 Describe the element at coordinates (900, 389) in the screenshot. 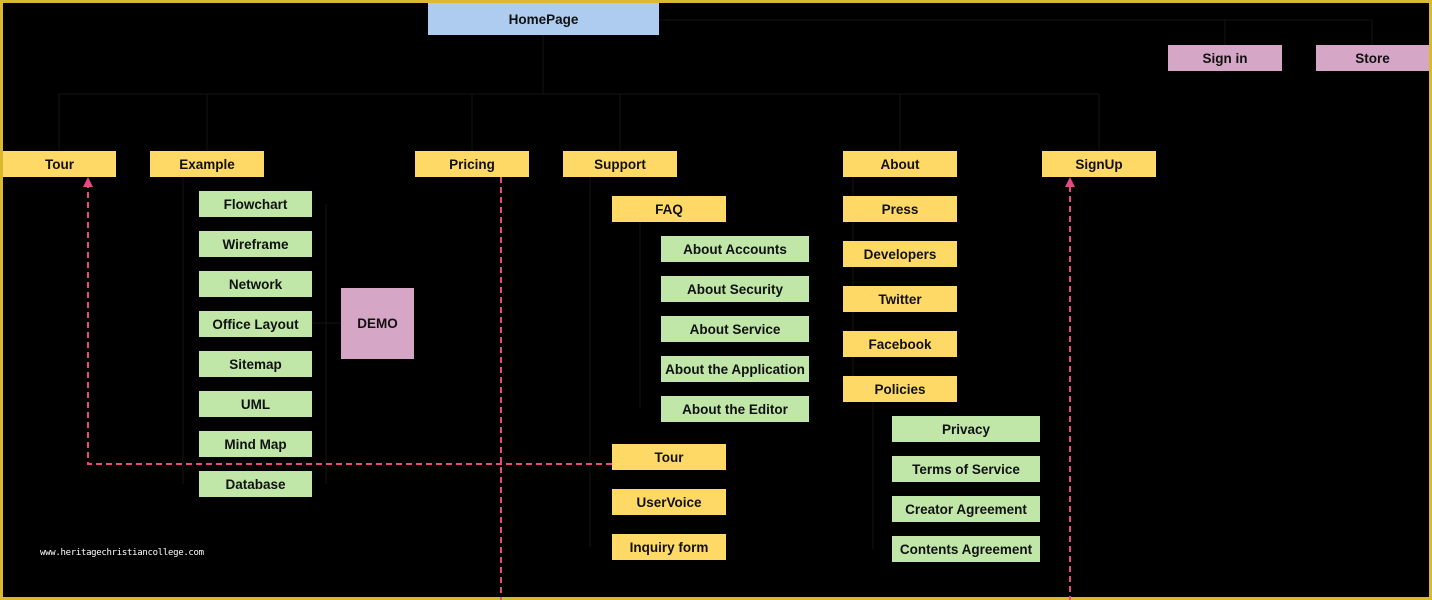

I see `node-policies: Policies` at that location.